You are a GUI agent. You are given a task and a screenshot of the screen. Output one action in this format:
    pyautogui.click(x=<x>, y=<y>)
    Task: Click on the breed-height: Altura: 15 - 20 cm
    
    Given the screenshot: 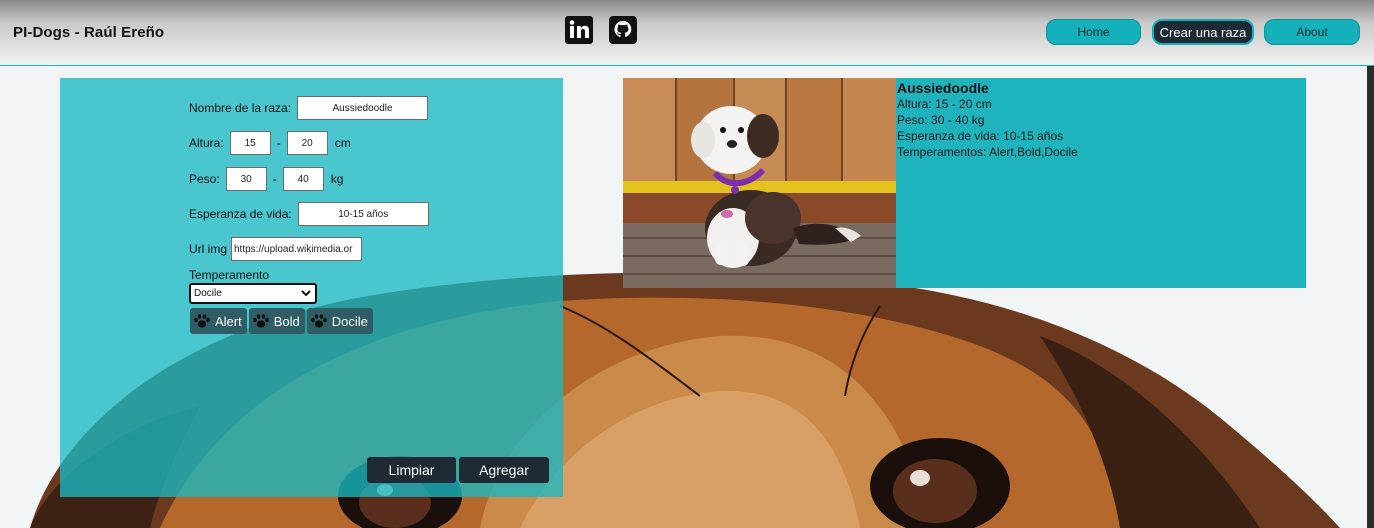 What is the action you would take?
    pyautogui.click(x=944, y=104)
    